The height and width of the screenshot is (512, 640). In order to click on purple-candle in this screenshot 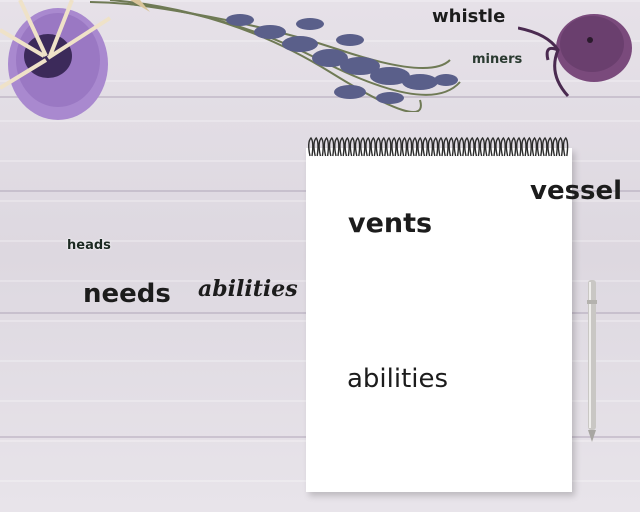, I will do `click(575, 56)`.